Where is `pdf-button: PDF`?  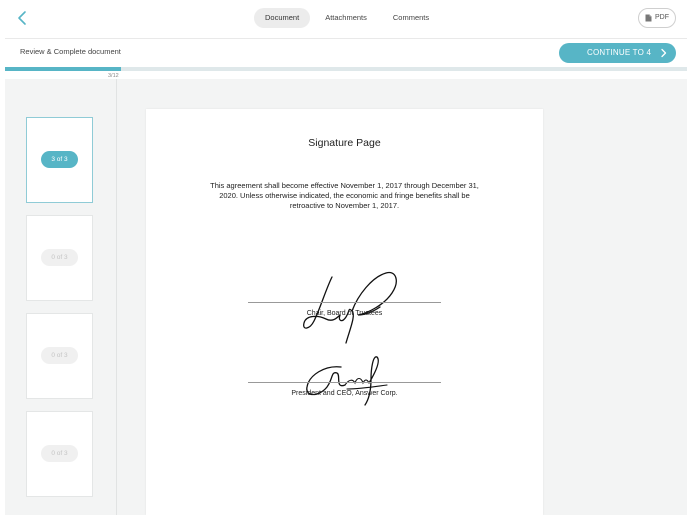 pdf-button: PDF is located at coordinates (657, 18).